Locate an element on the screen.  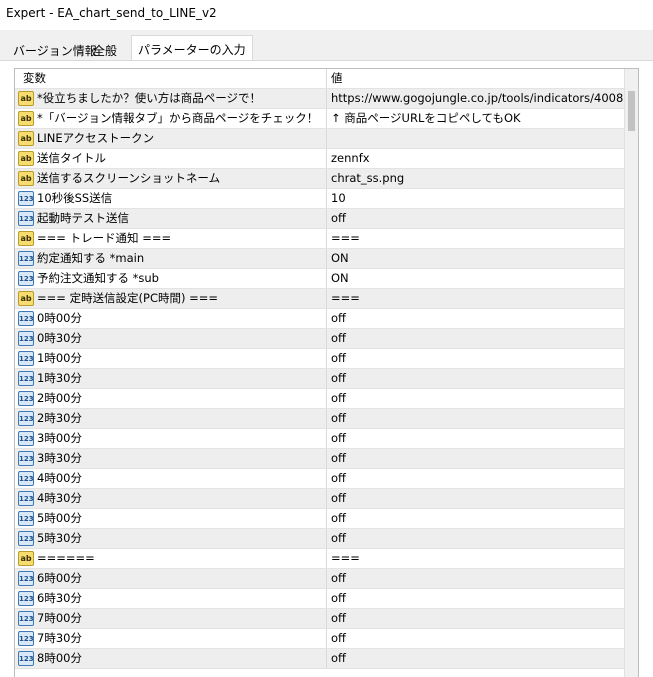
column-header-variable: 変数 is located at coordinates (171, 78).